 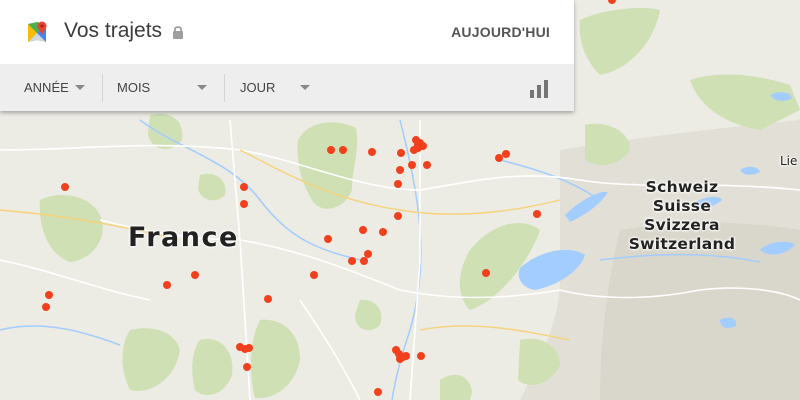 What do you see at coordinates (682, 206) in the screenshot?
I see `swiss-name-fr: Suisse` at bounding box center [682, 206].